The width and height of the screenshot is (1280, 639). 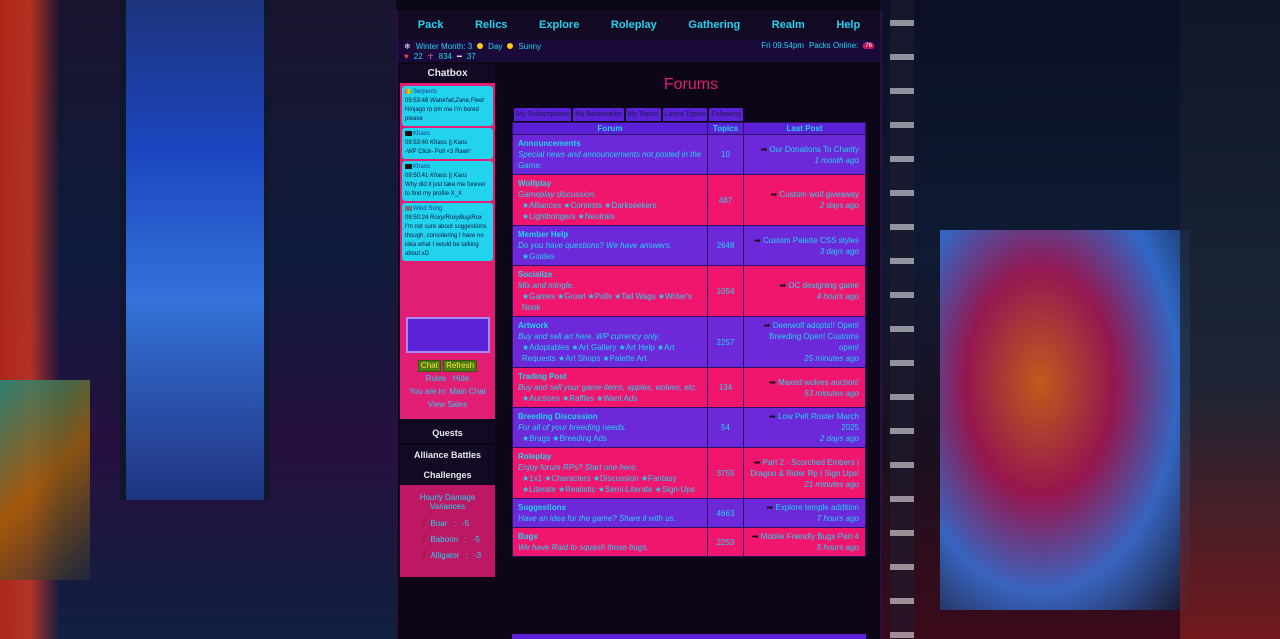 What do you see at coordinates (447, 335) in the screenshot?
I see `chat-input` at bounding box center [447, 335].